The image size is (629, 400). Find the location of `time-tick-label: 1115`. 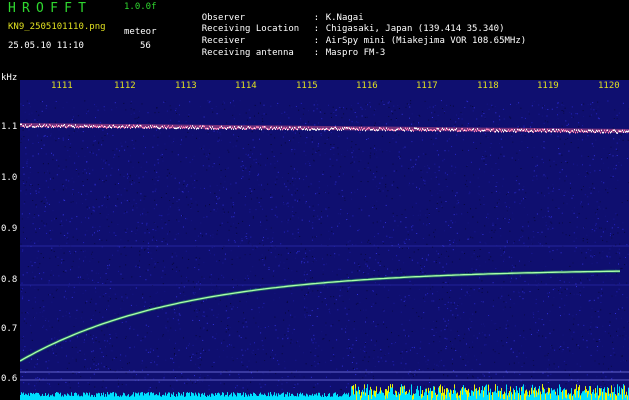

time-tick-label: 1115 is located at coordinates (307, 86).